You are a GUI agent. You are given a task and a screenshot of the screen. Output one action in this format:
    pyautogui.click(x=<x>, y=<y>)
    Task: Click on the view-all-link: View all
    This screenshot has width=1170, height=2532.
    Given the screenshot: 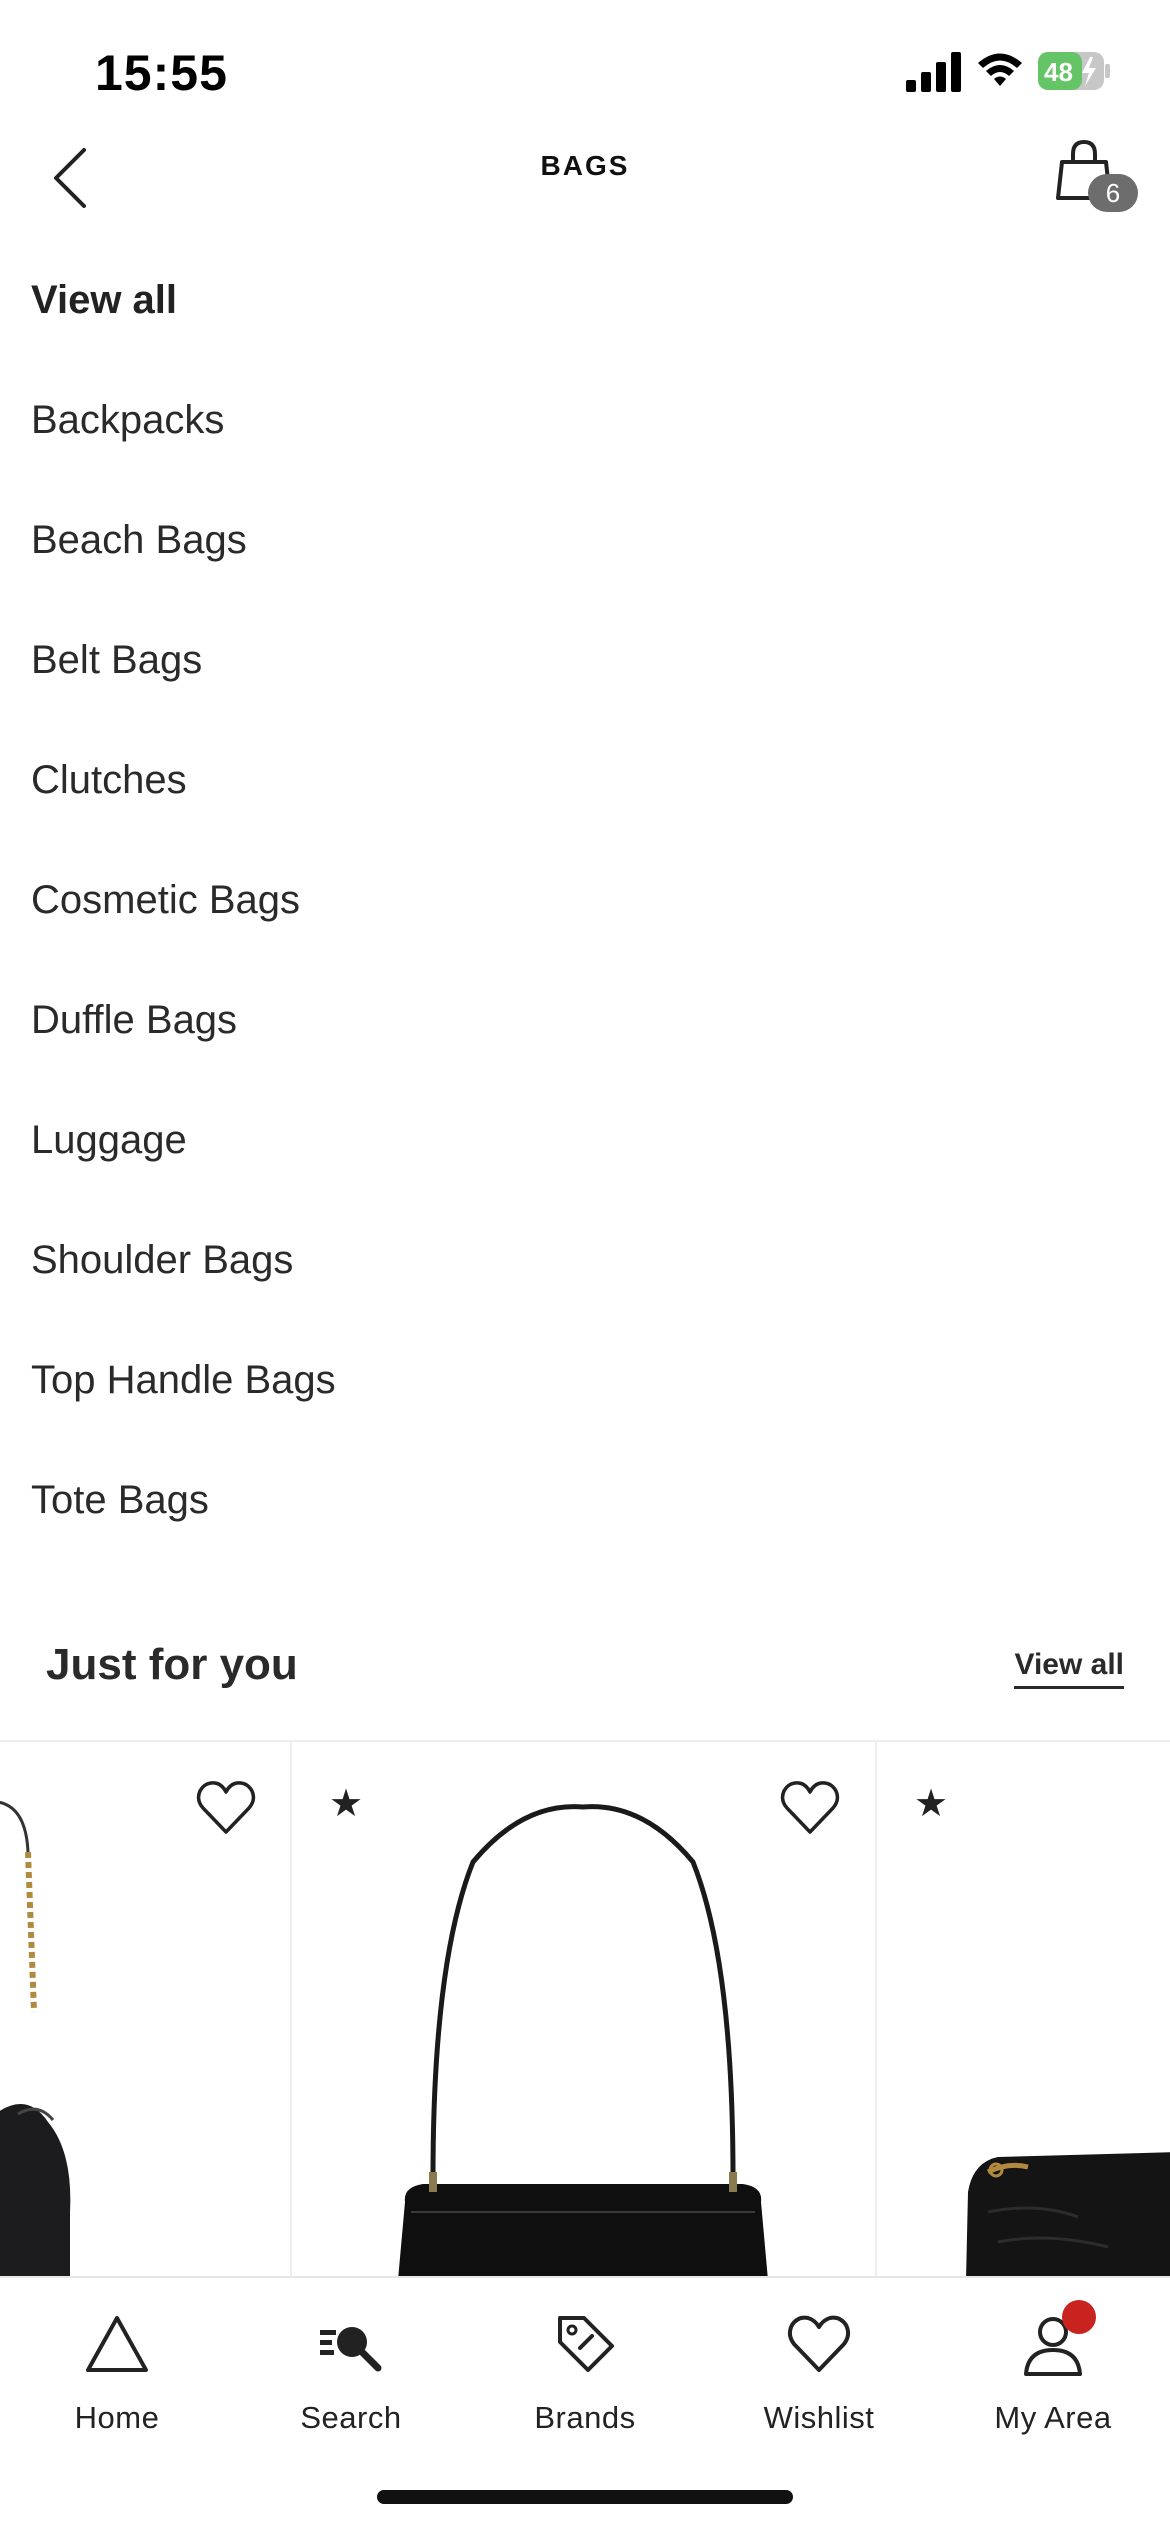 What is the action you would take?
    pyautogui.click(x=1069, y=1668)
    